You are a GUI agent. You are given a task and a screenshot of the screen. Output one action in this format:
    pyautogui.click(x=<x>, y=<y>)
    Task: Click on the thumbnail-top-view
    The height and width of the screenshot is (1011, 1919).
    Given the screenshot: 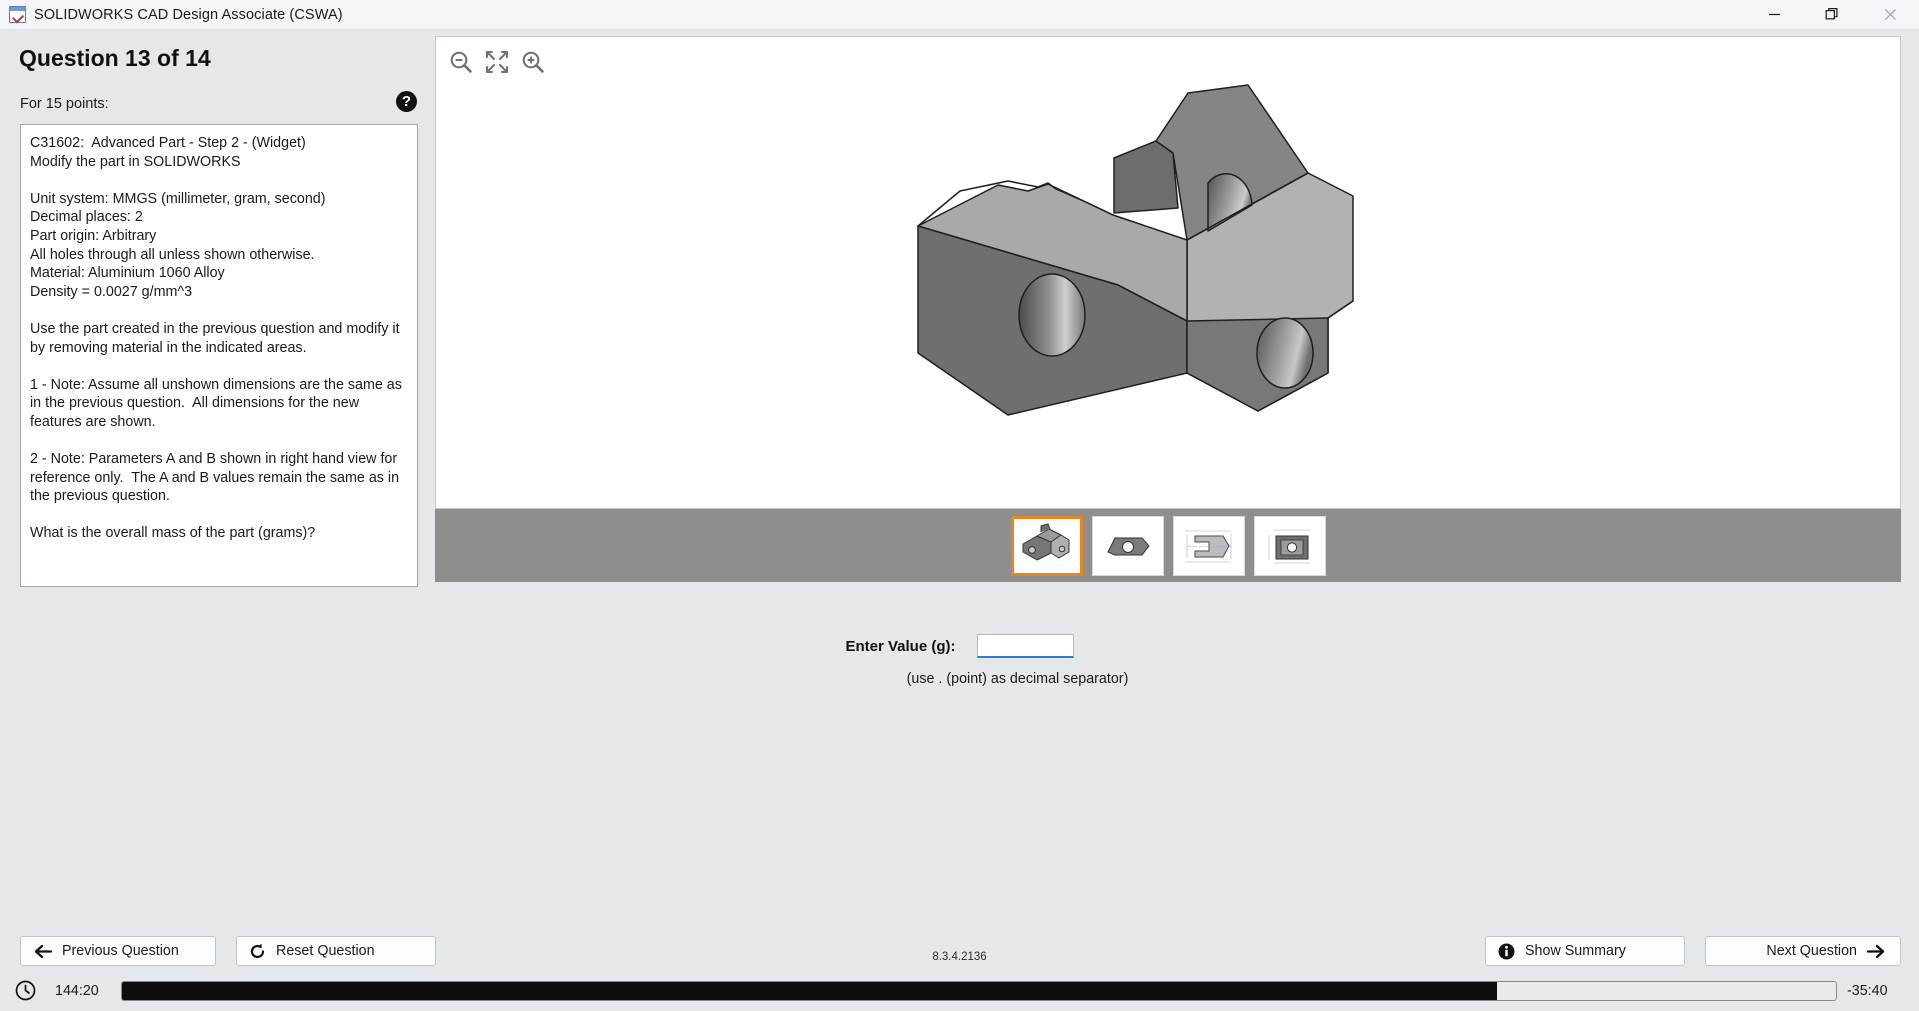 What is the action you would take?
    pyautogui.click(x=1127, y=545)
    